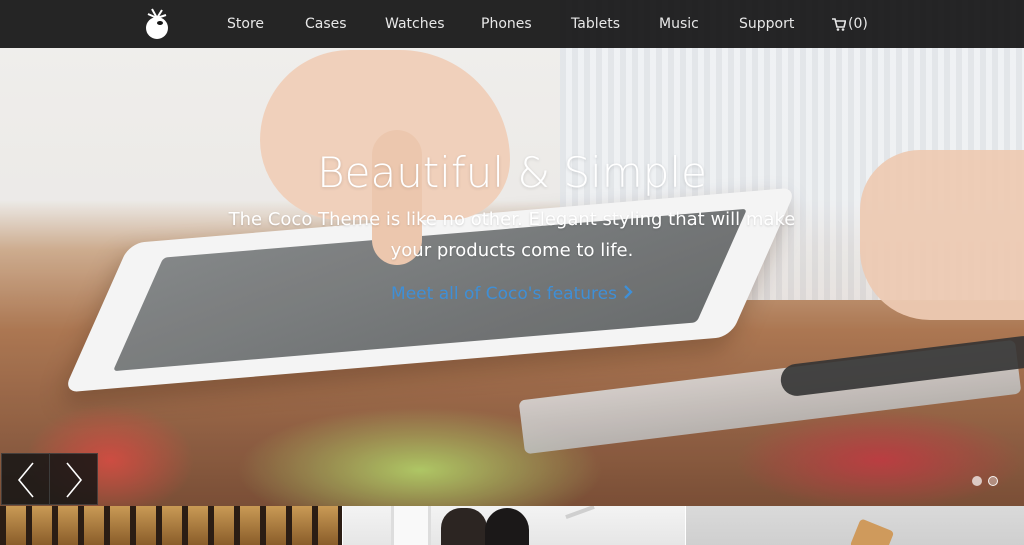  Describe the element at coordinates (985, 481) in the screenshot. I see `slider-pagination` at that location.